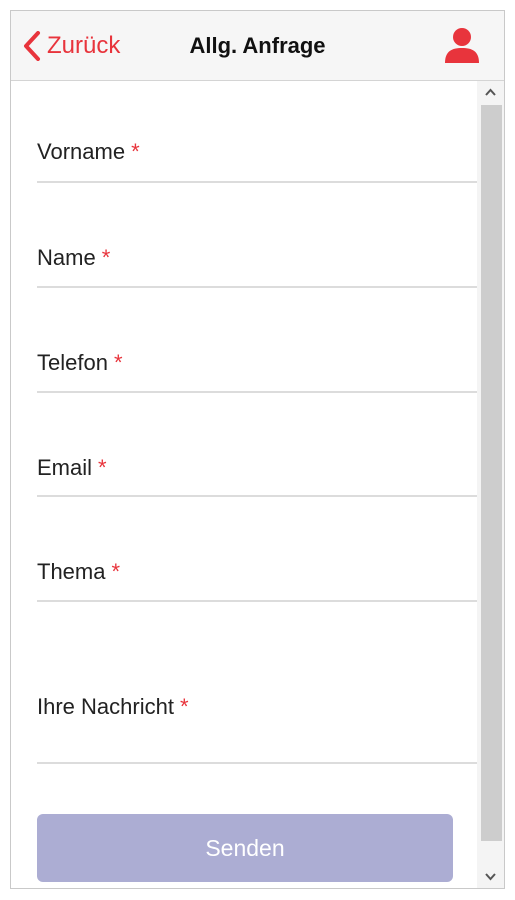 This screenshot has height=900, width=515. What do you see at coordinates (65, 467) in the screenshot?
I see `email-label-text: Email` at bounding box center [65, 467].